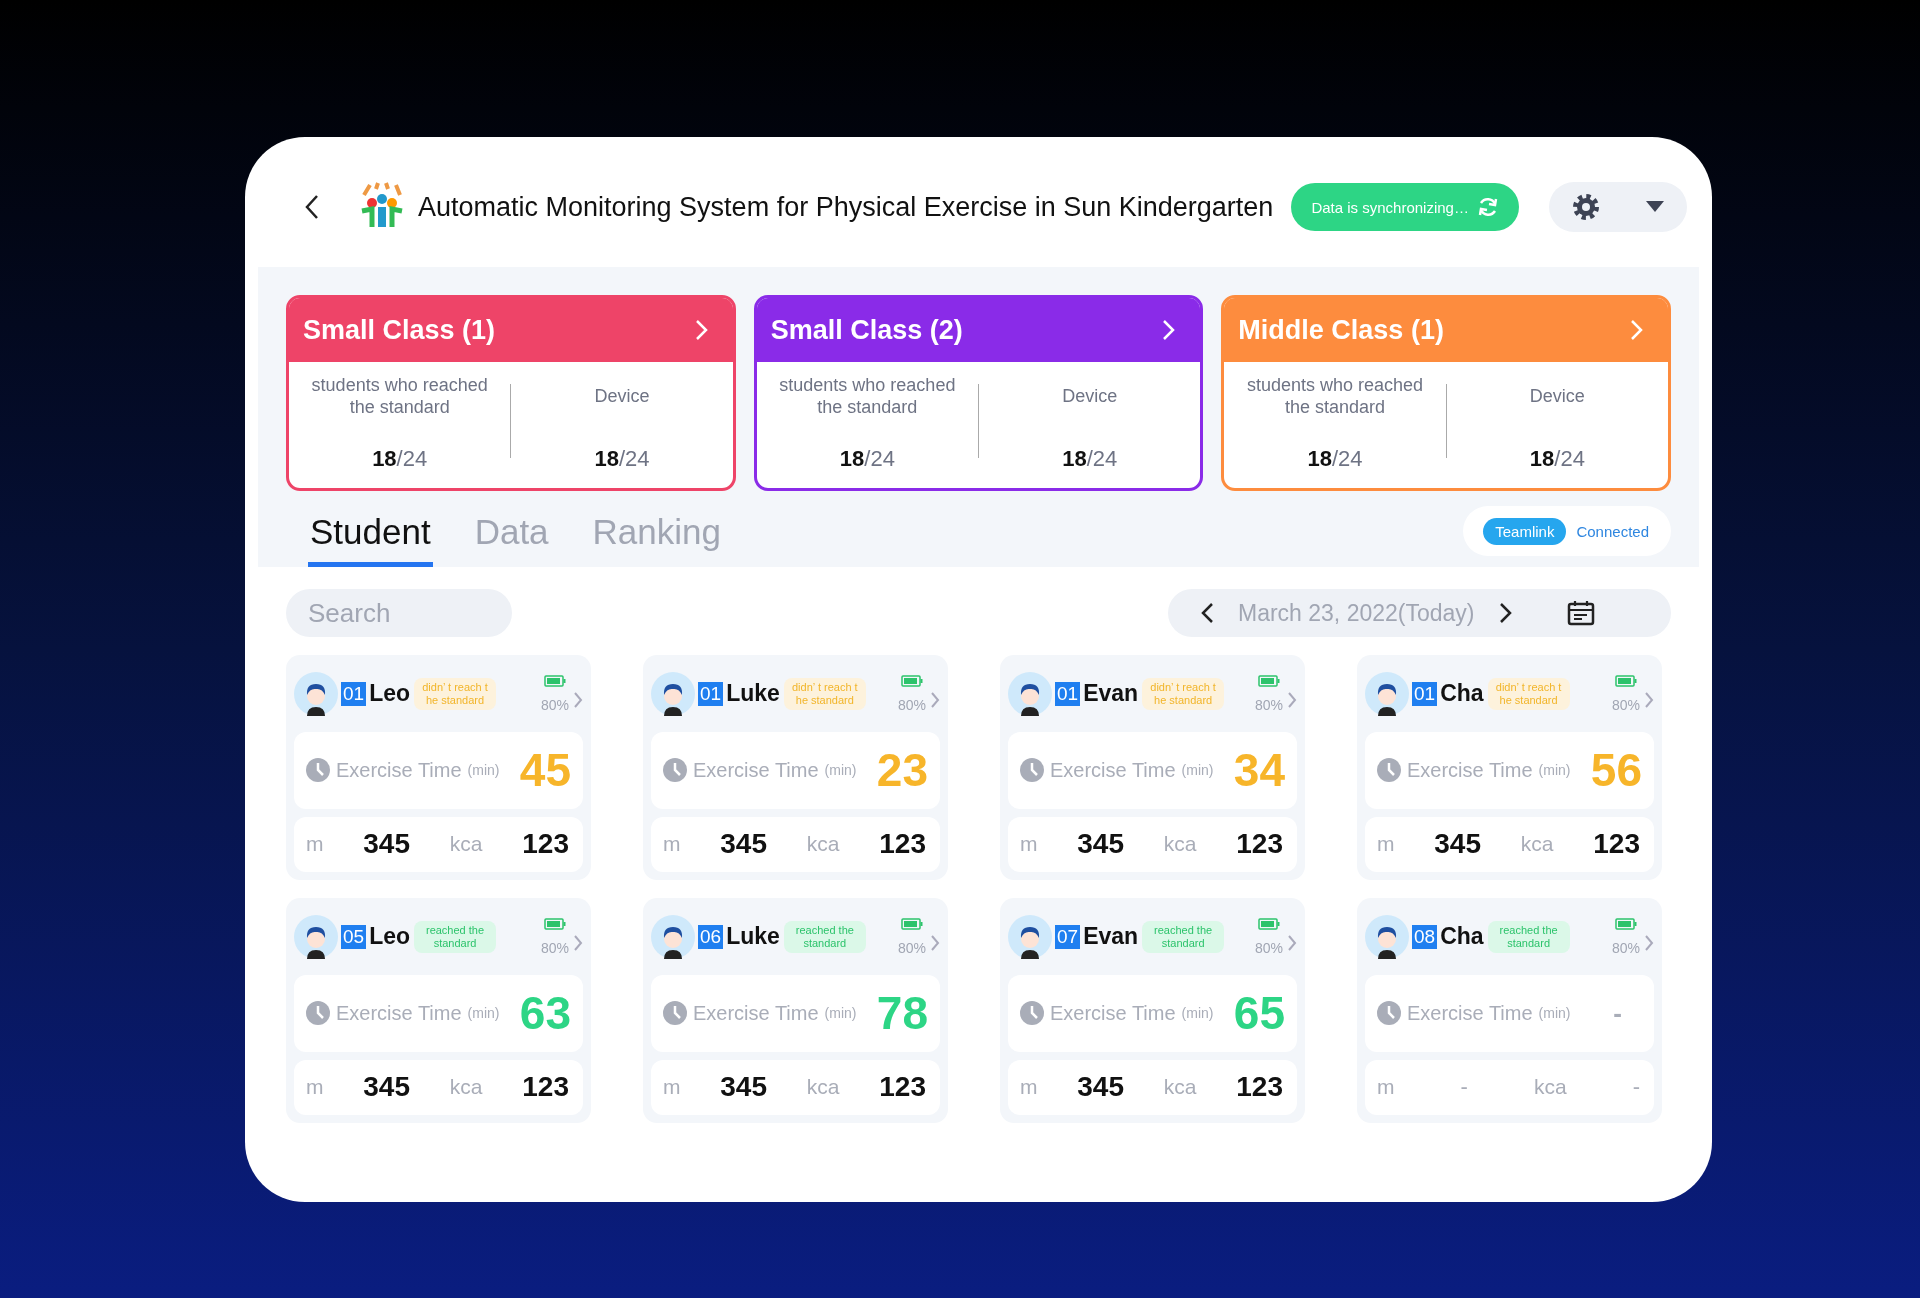 The image size is (1920, 1298). What do you see at coordinates (1068, 936) in the screenshot?
I see `student-number: 07` at bounding box center [1068, 936].